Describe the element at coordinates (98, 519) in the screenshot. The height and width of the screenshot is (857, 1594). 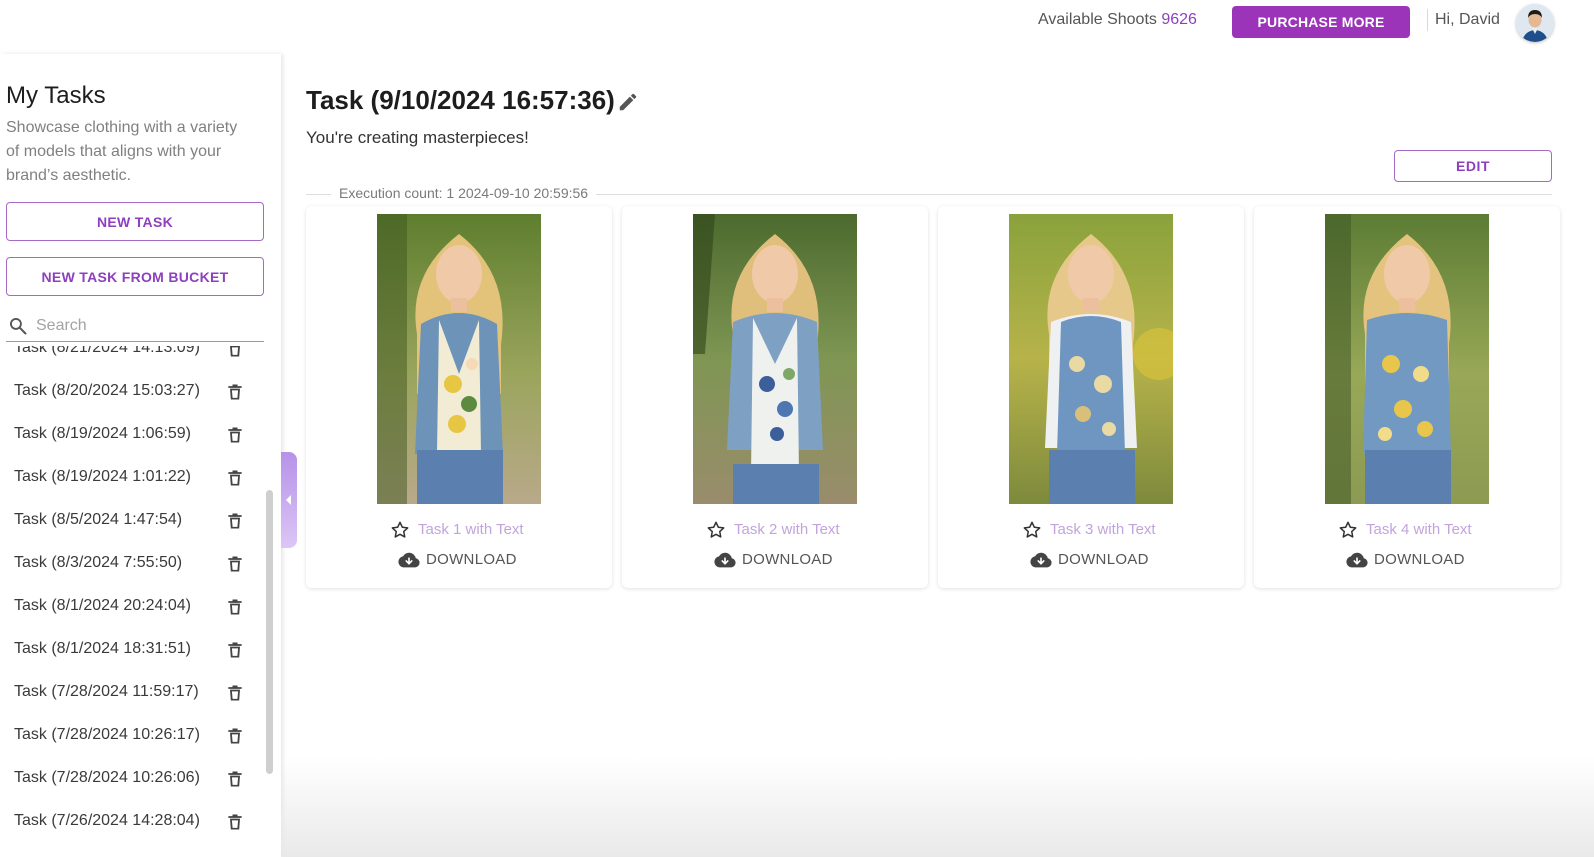
I see `task-item-label: Task (8/5/2024 1:47:54)` at that location.